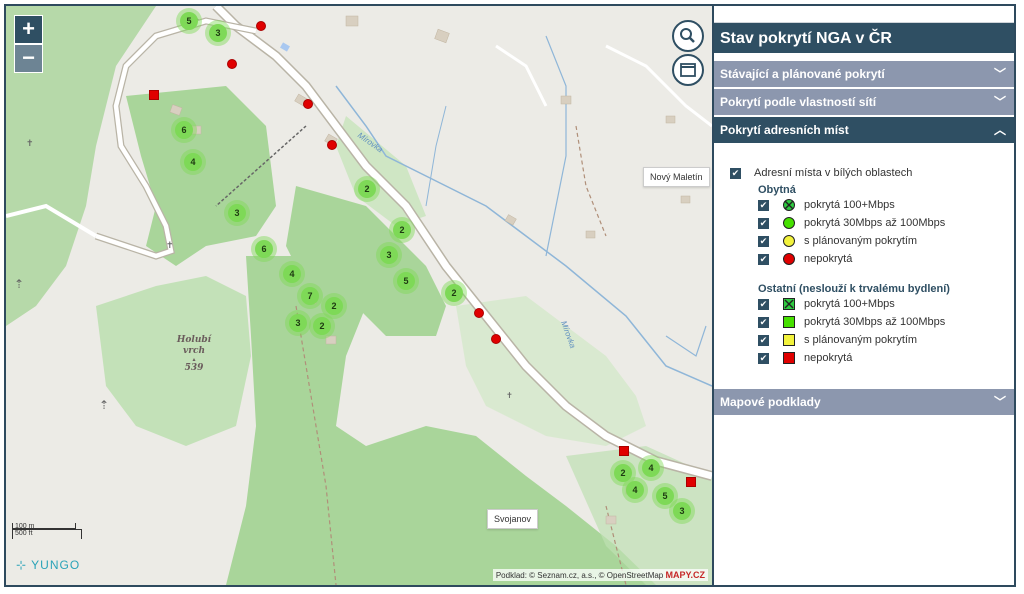 This screenshot has height=594, width=1024. I want to click on group-title-other: Ostatní (neslouží k trvalému bydlení), so click(854, 289).